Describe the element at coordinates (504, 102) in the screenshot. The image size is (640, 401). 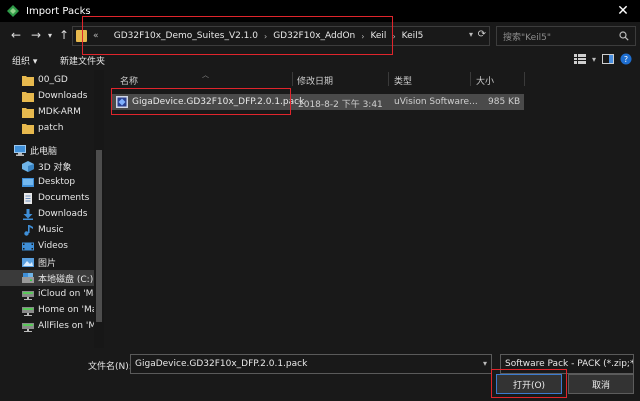
I see `file-size: 985 KB` at that location.